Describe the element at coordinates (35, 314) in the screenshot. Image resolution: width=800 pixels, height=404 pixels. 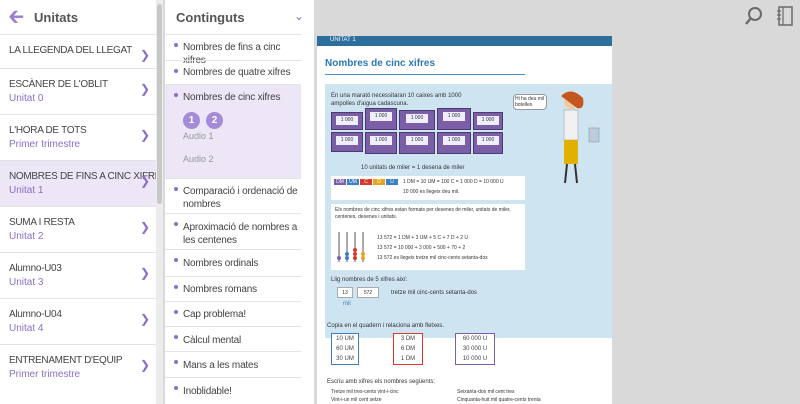
I see `unit-title: Alumno-U04` at that location.